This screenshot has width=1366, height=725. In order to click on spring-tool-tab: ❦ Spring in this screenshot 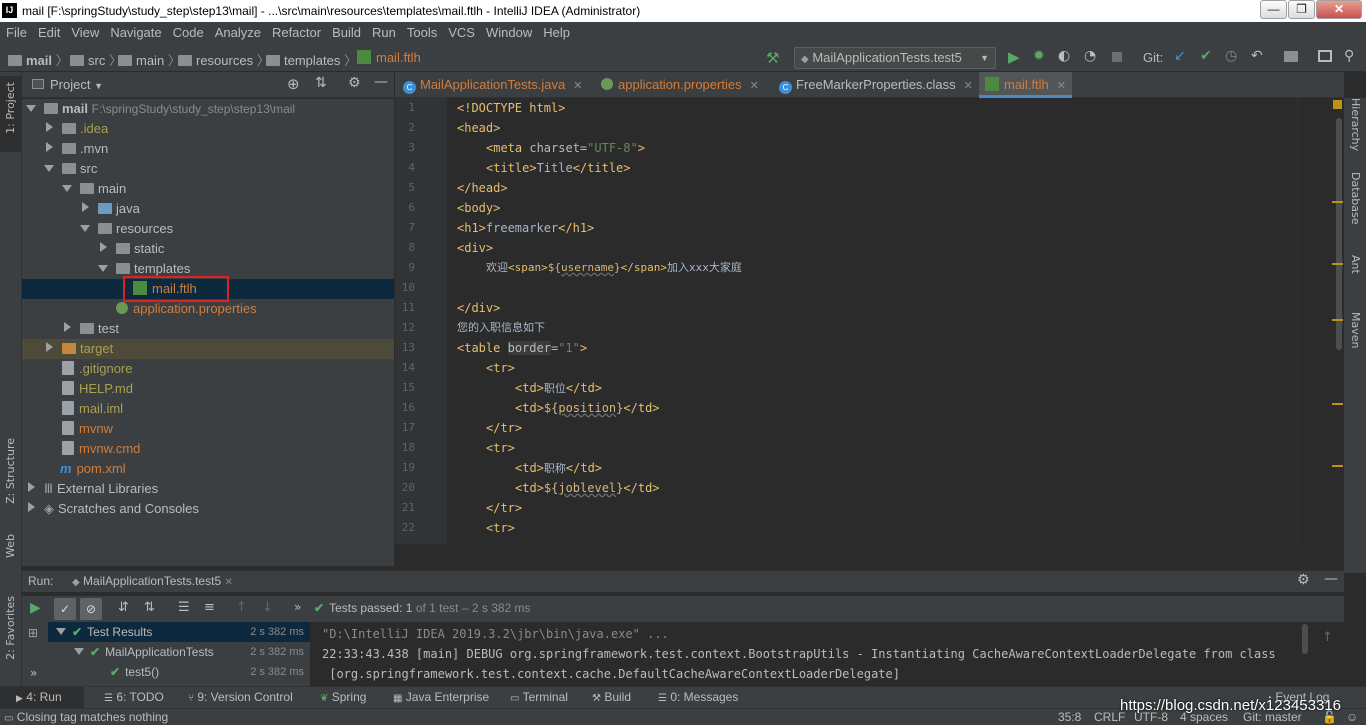, I will do `click(343, 697)`.